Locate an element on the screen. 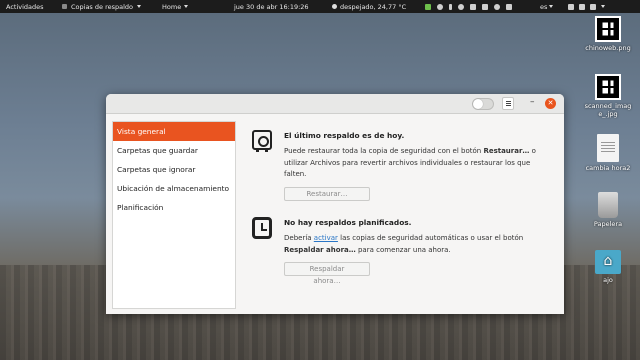 Image resolution: width=640 pixels, height=360 pixels. app-menu-label: Copias de respaldo is located at coordinates (102, 6).